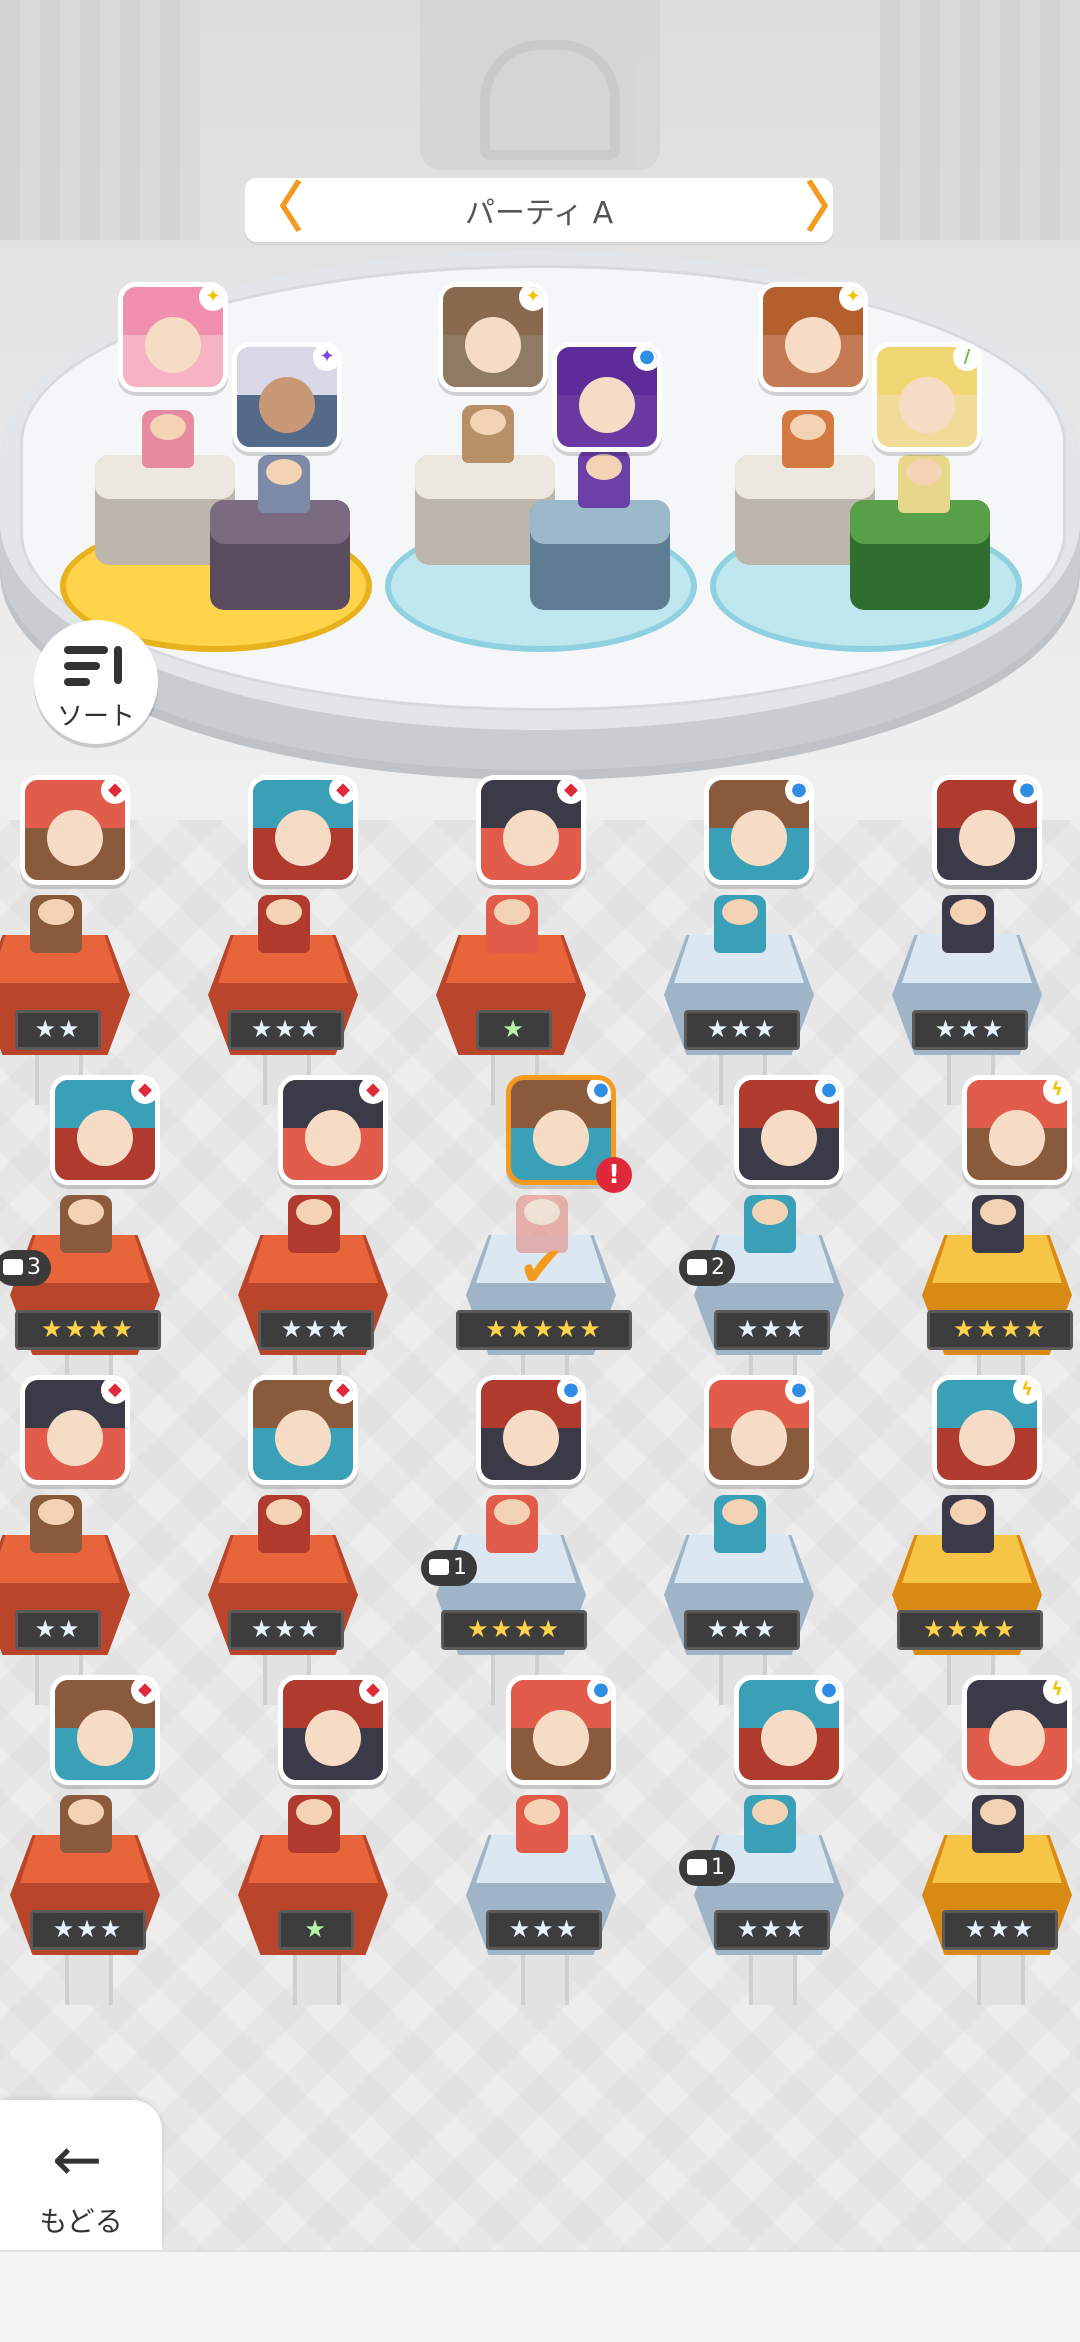 This screenshot has height=2342, width=1080. What do you see at coordinates (95, 717) in the screenshot?
I see `sort-label: ソート` at bounding box center [95, 717].